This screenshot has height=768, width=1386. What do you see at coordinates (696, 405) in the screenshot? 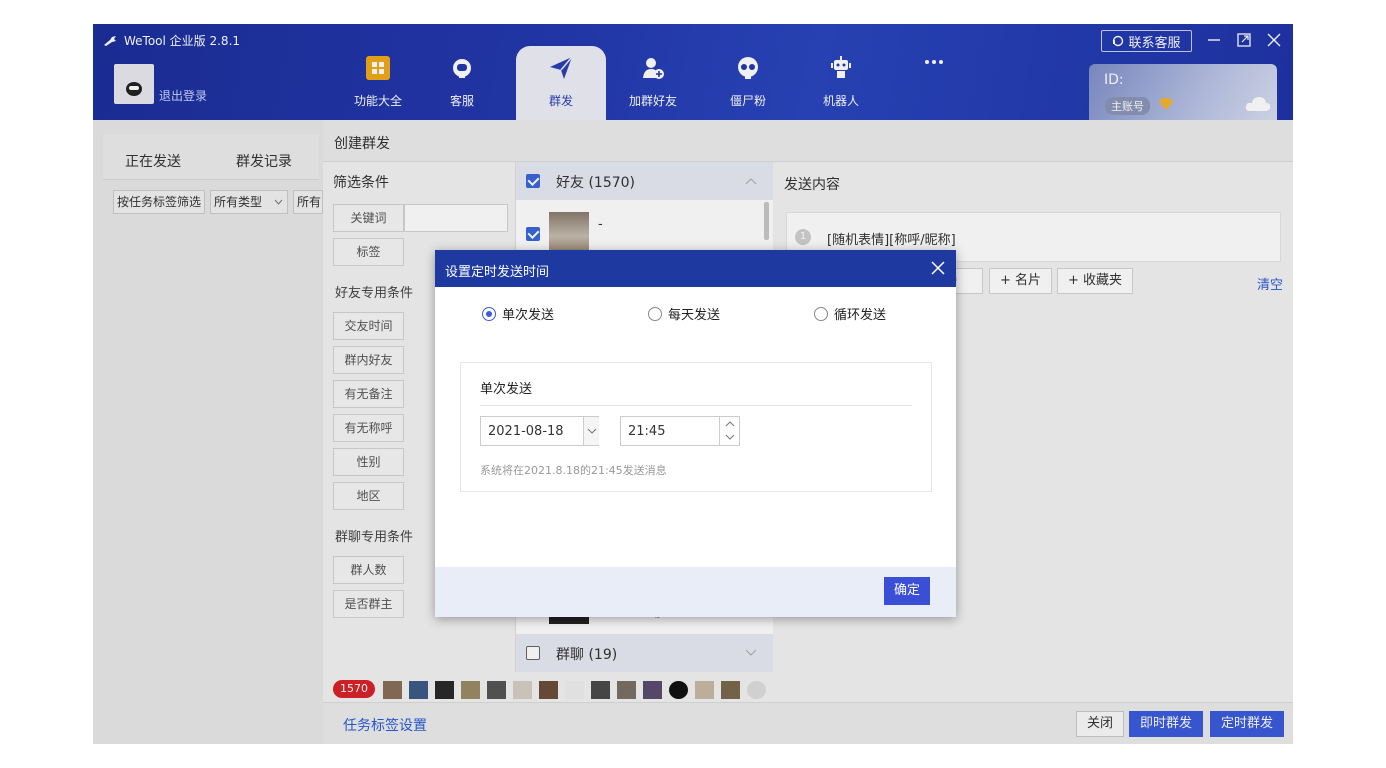
I see `card-divider` at bounding box center [696, 405].